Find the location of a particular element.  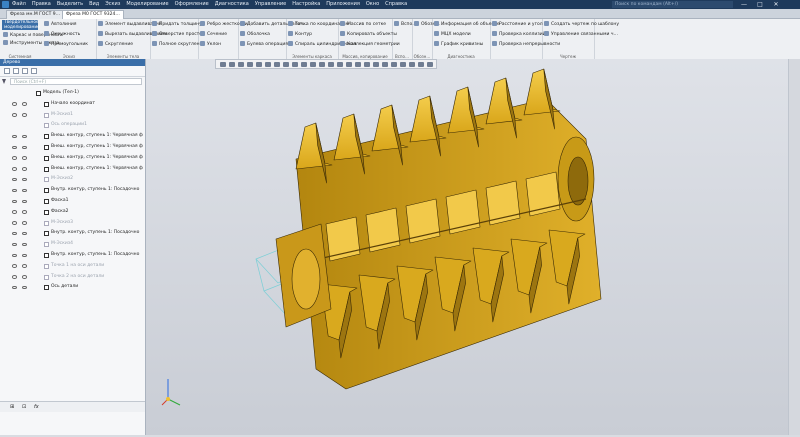

menu-item-select: Выделить is located at coordinates (70, 4).